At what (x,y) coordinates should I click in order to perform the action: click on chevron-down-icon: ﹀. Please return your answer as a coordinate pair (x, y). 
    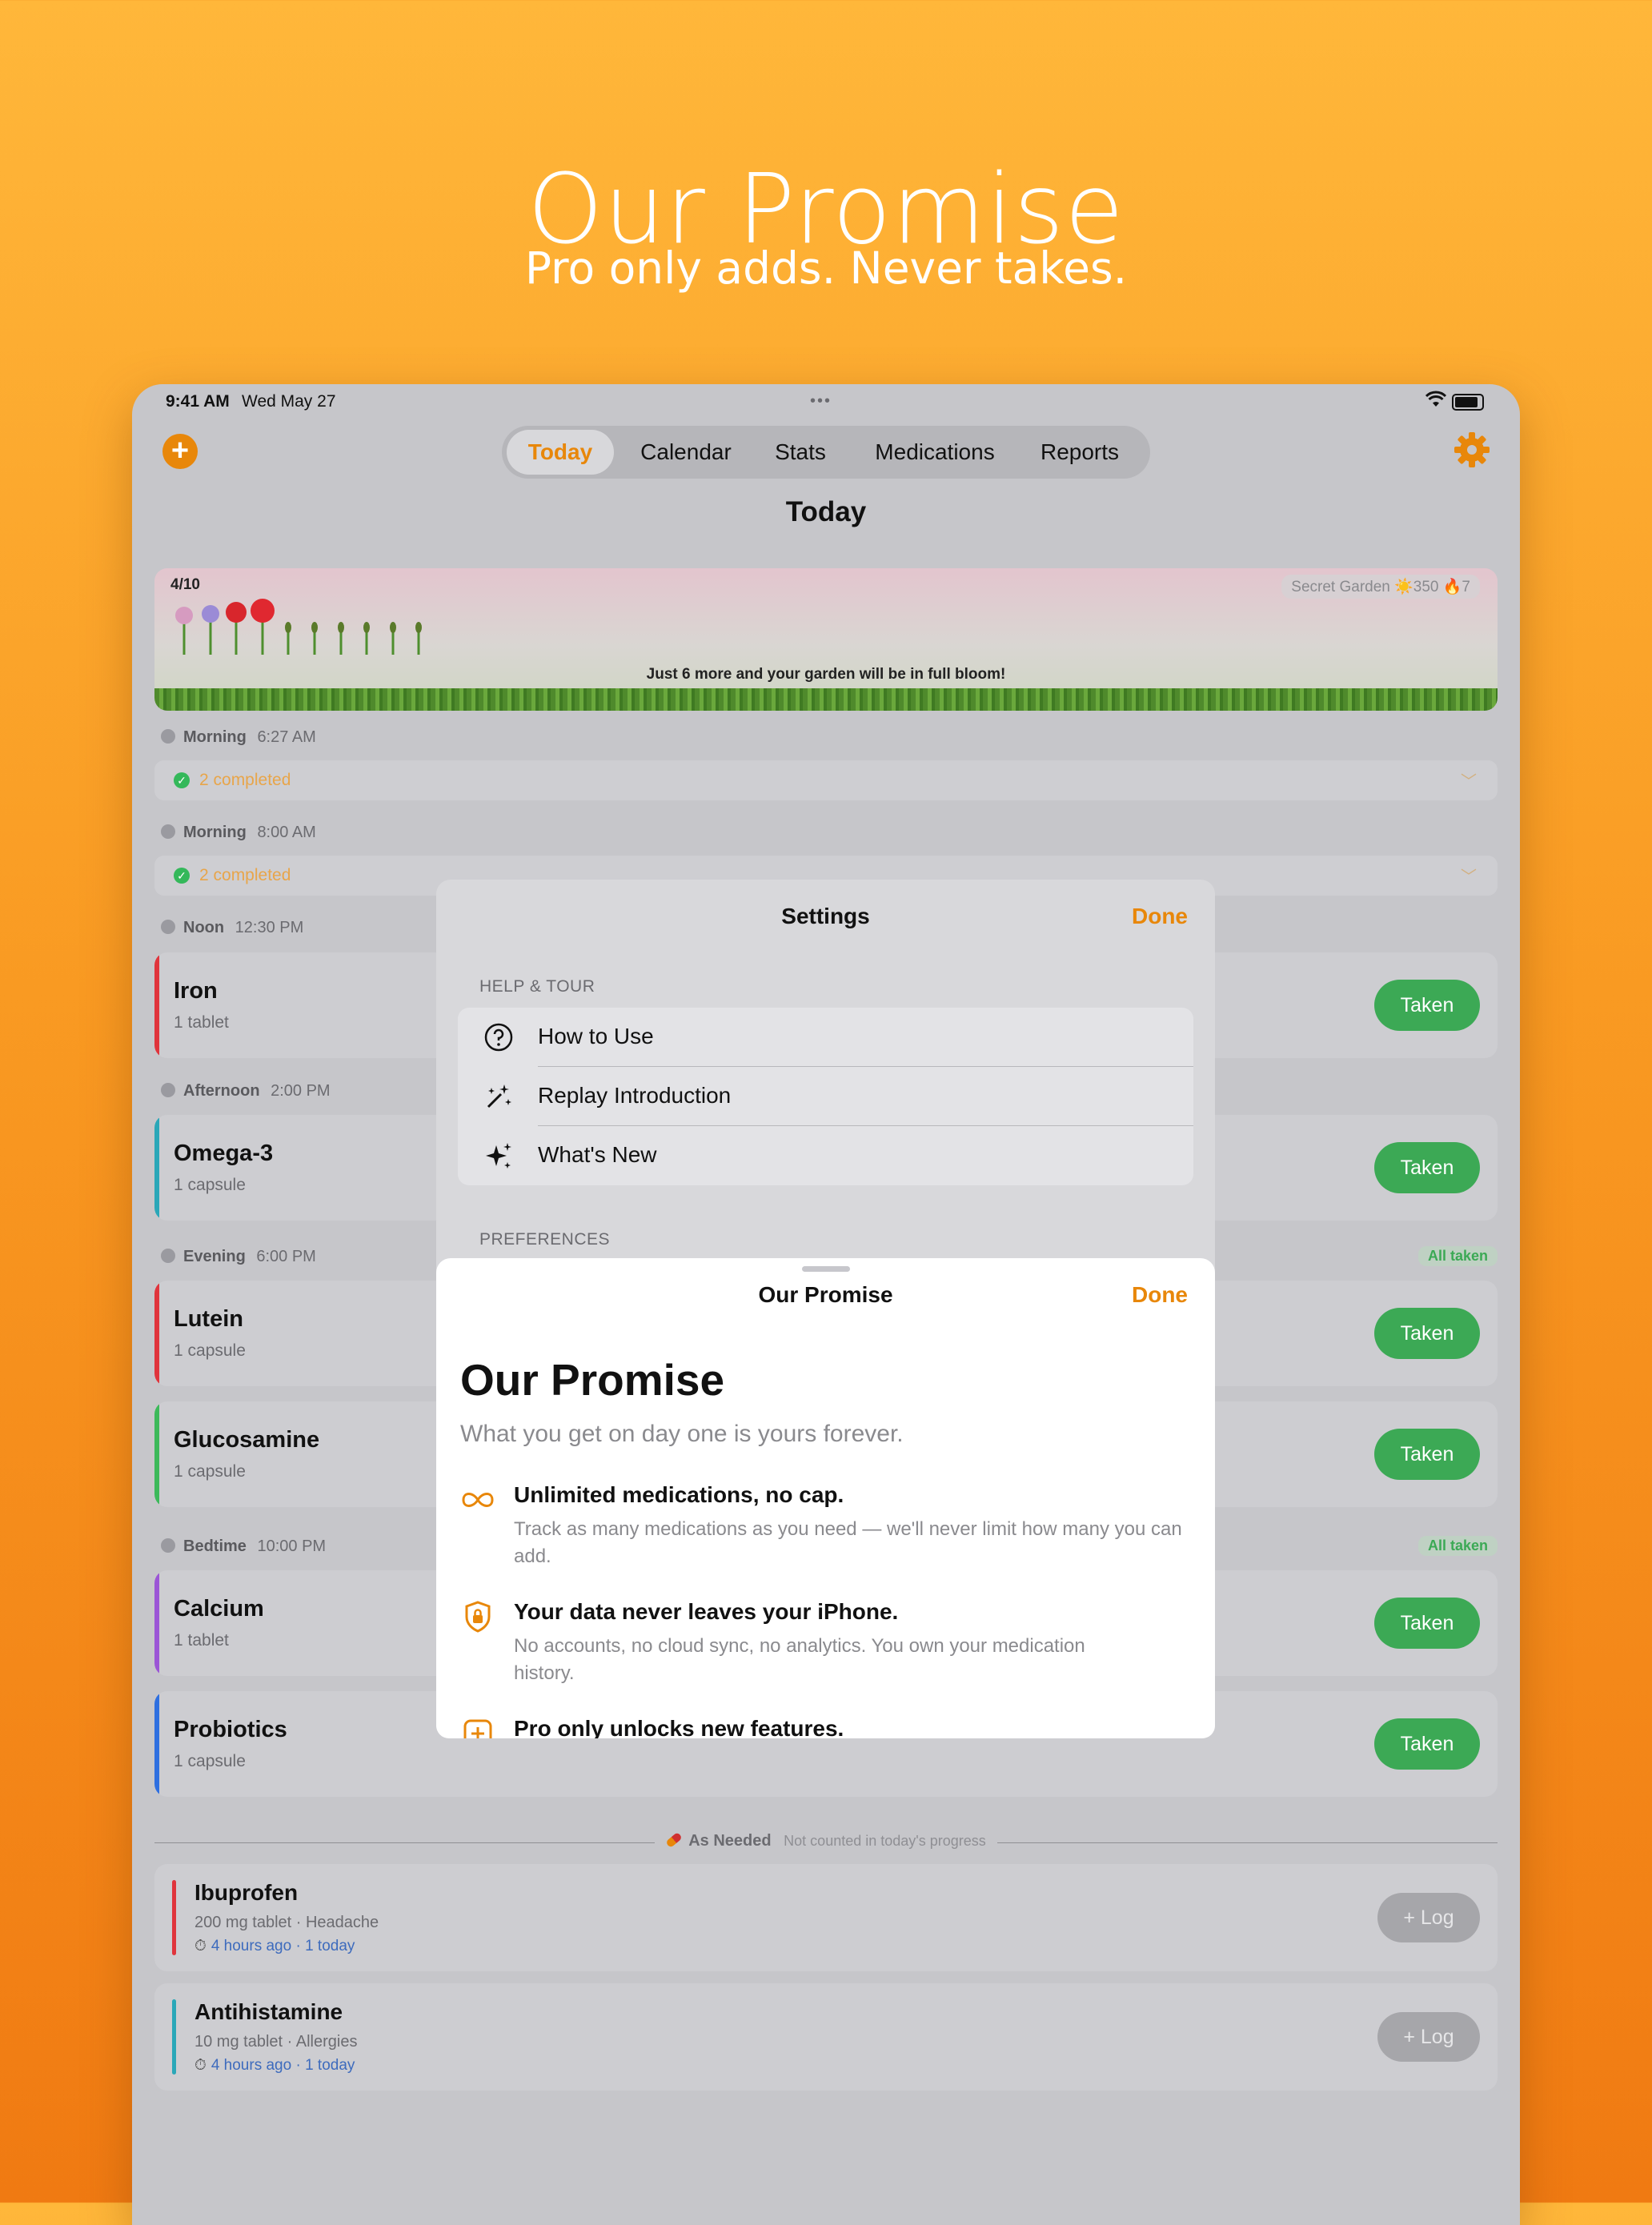
    Looking at the image, I should click on (1469, 782).